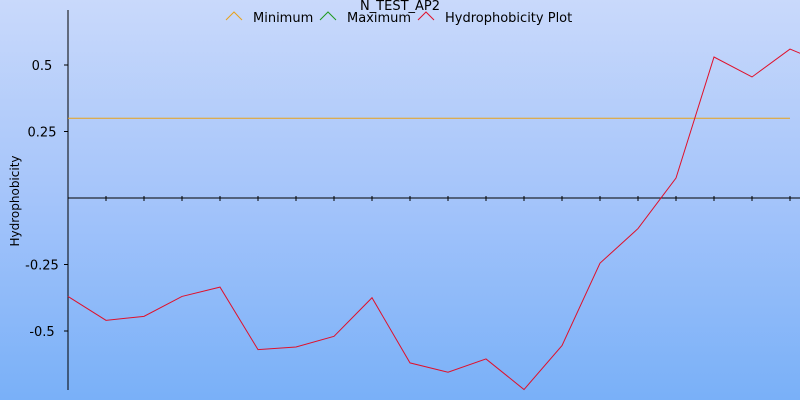 This screenshot has width=800, height=400. Describe the element at coordinates (434, 198) in the screenshot. I see `x-axis` at that location.